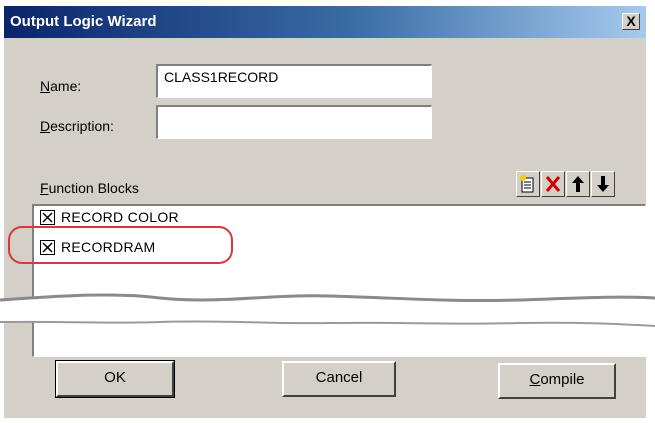 Image resolution: width=655 pixels, height=423 pixels. I want to click on delete-block-button, so click(553, 184).